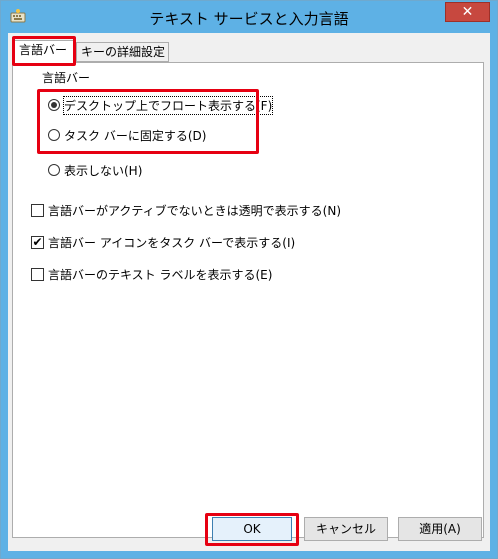  I want to click on apply-button: 適用(A), so click(440, 529).